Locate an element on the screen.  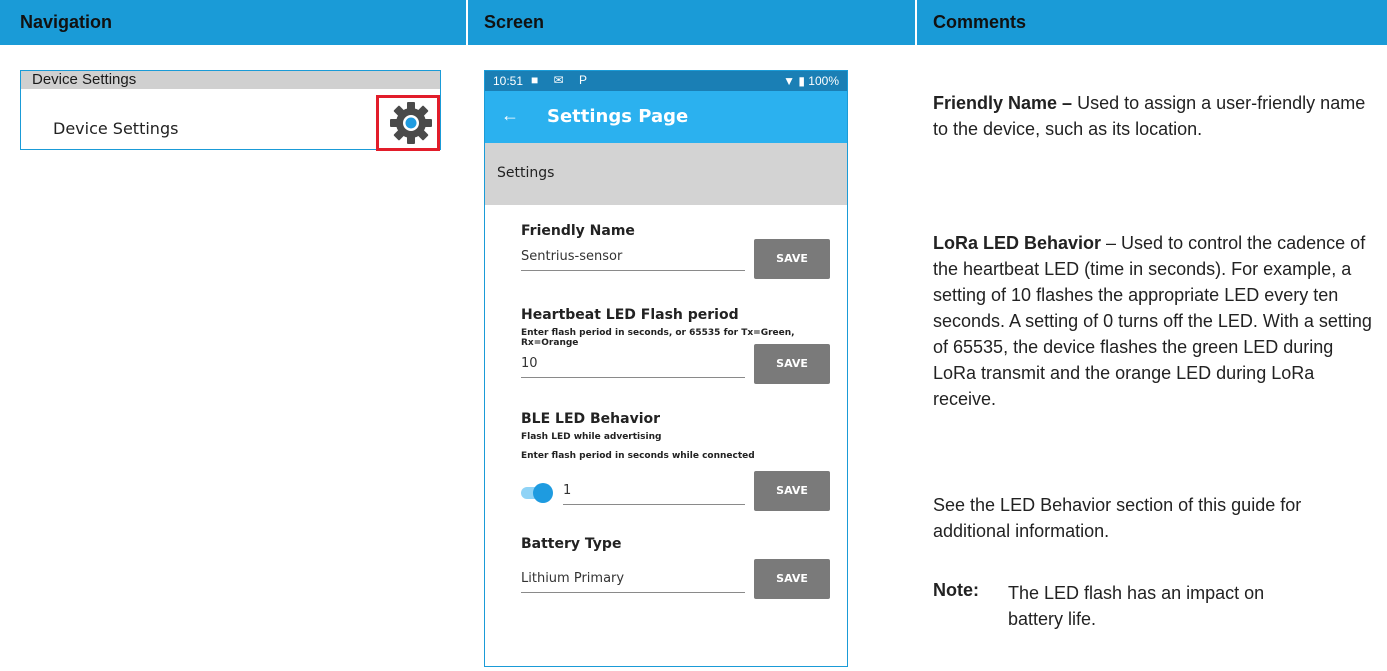
battery-type-title: Battery Type is located at coordinates (571, 544).